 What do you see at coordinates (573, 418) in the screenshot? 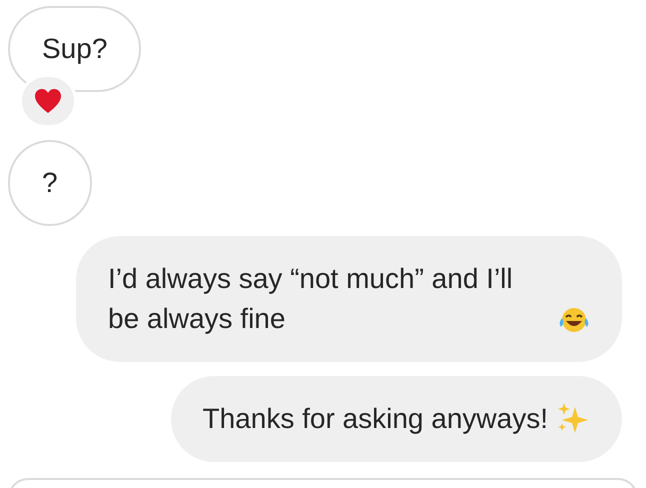
I see `sparkles-icon` at bounding box center [573, 418].